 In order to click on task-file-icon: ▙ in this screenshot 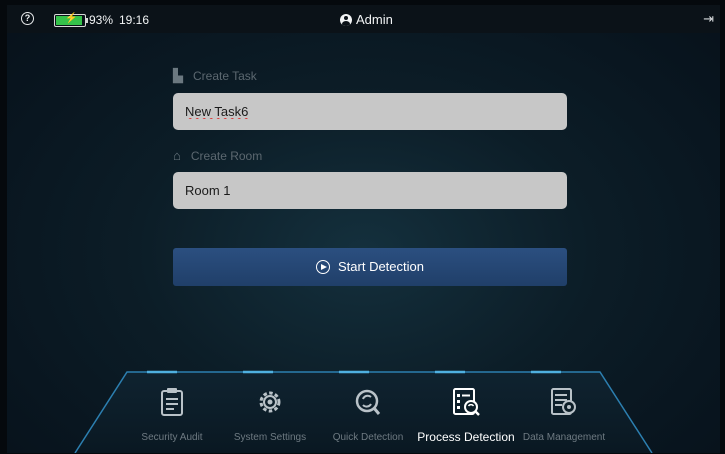, I will do `click(178, 75)`.